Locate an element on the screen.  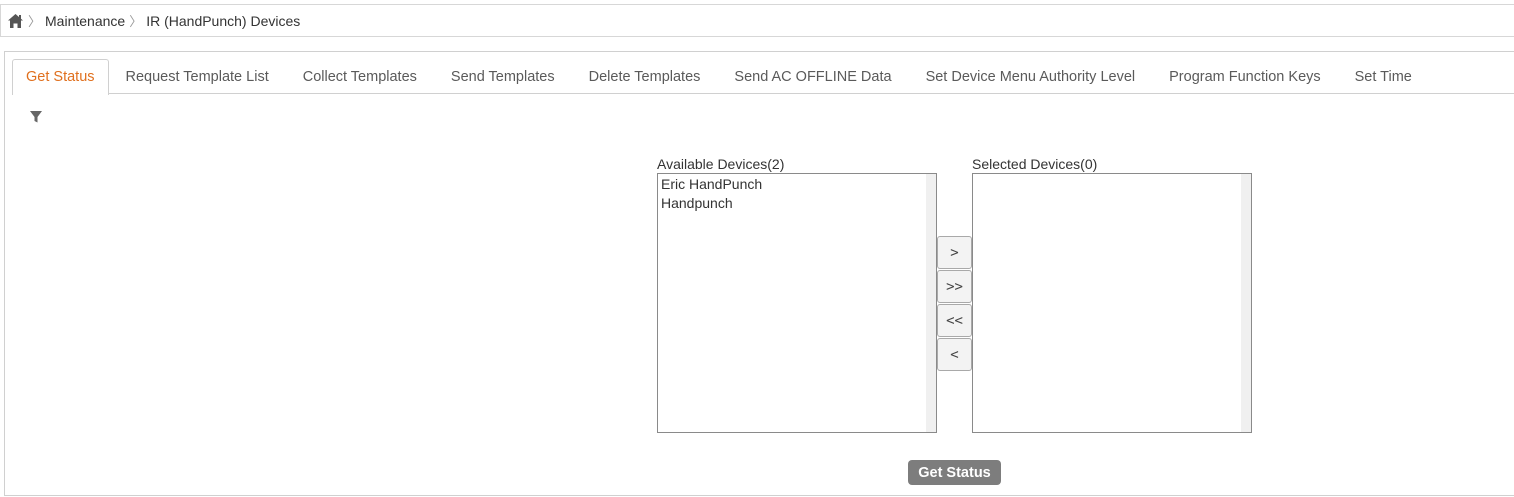
breadcrumb-maintenance: Maintenance is located at coordinates (85, 21).